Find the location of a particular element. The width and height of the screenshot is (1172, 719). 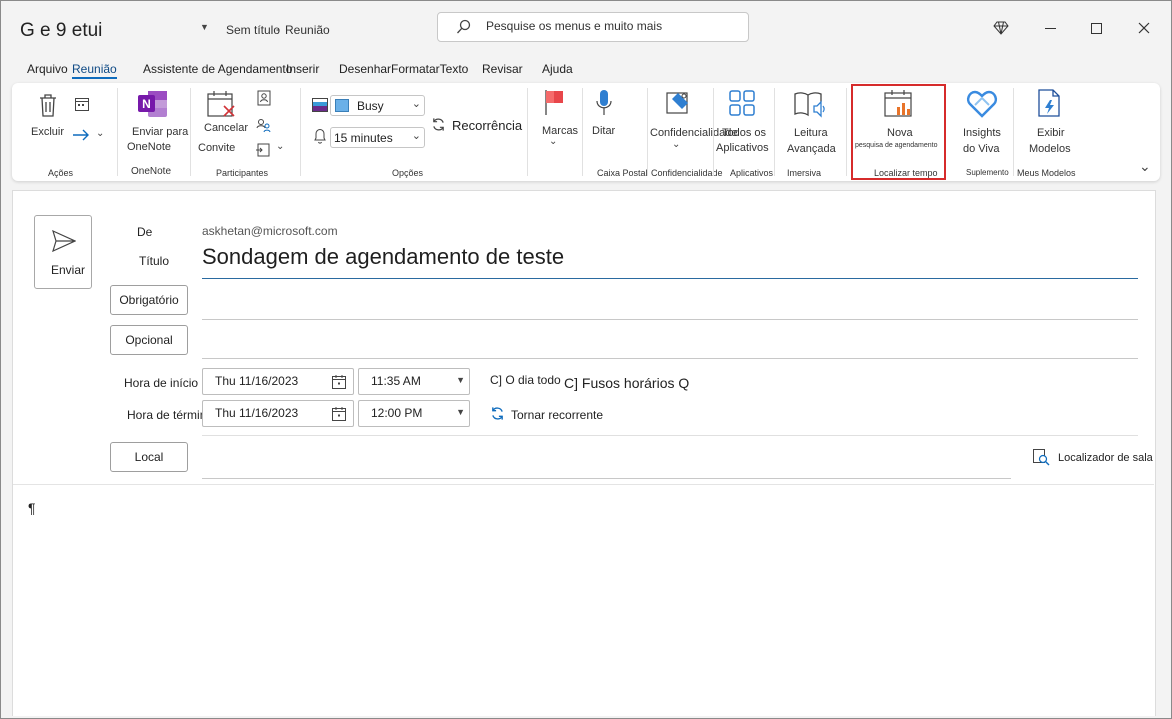

time-zones-toggle: C] Fusos horários Q is located at coordinates (626, 383).